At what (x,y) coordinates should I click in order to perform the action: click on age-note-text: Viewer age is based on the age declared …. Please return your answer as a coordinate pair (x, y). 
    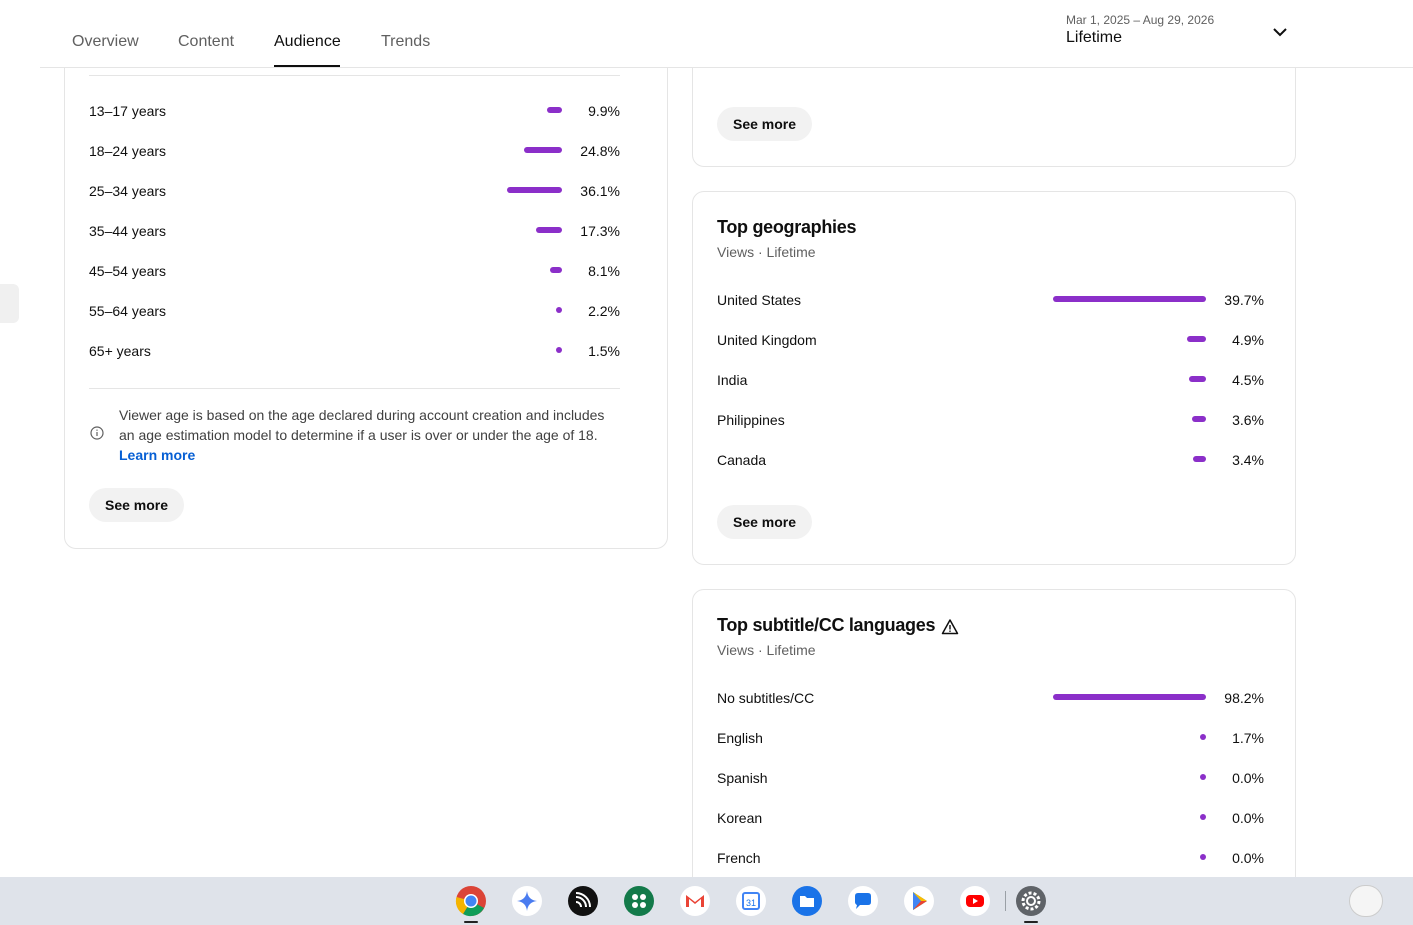
    Looking at the image, I should click on (362, 425).